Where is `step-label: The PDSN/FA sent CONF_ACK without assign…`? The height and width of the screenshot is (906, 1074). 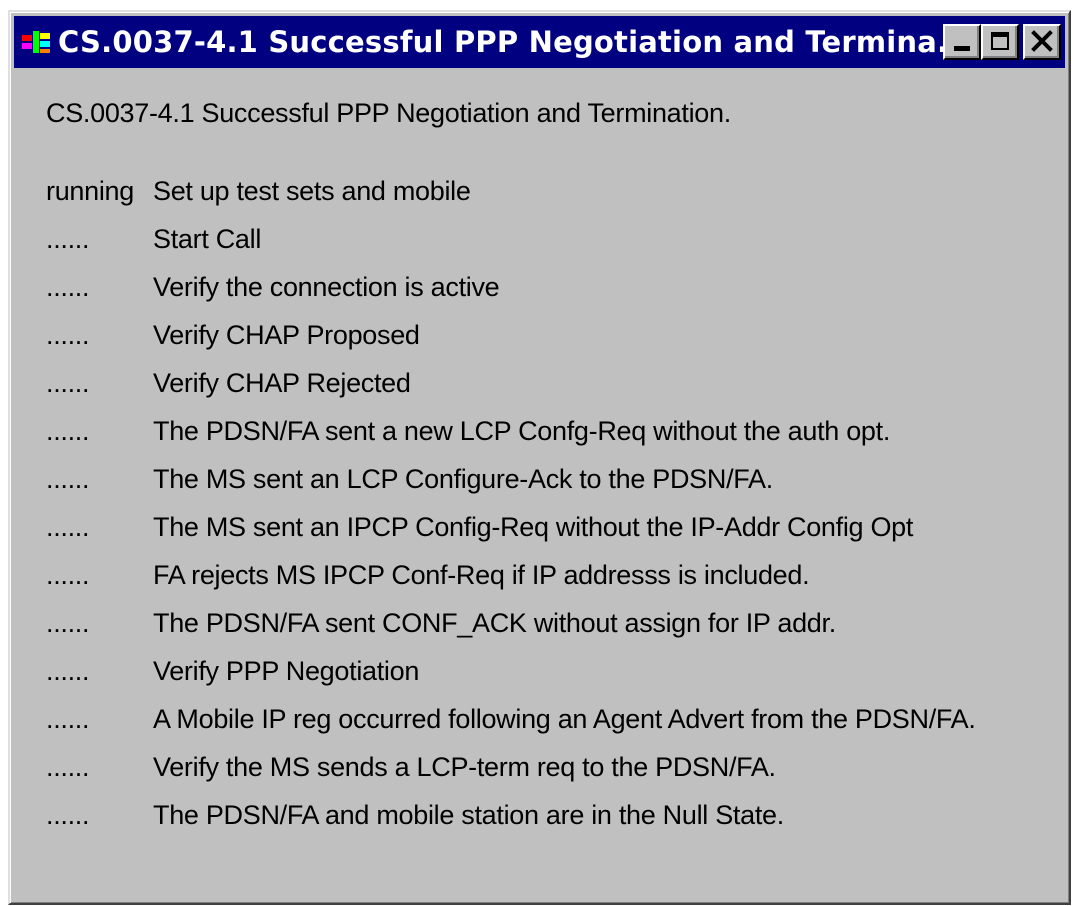 step-label: The PDSN/FA sent CONF_ACK without assign… is located at coordinates (494, 623).